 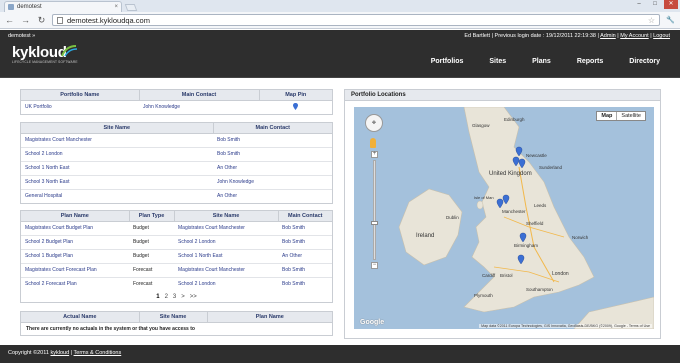 What do you see at coordinates (80, 107) in the screenshot?
I see `portfolio-name-cell: UK Portfolio` at bounding box center [80, 107].